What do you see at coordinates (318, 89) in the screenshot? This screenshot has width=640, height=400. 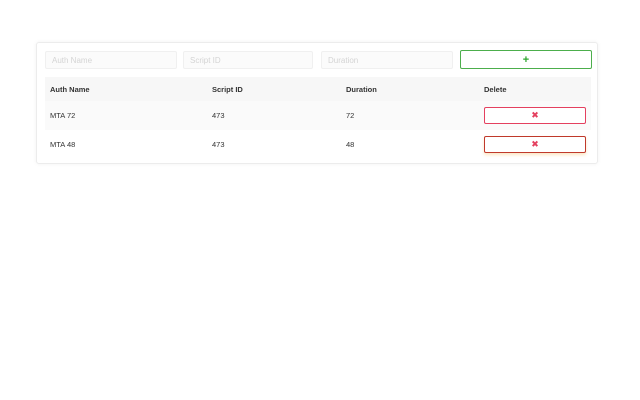 I see `table-header-row: Auth Name Script ID Duration Delete` at bounding box center [318, 89].